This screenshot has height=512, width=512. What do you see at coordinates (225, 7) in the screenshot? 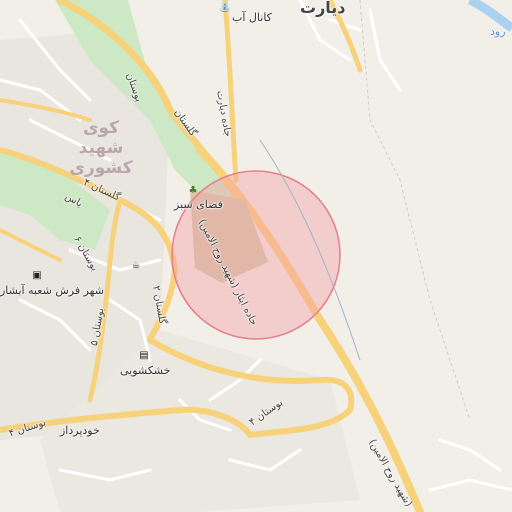
I see `tap-icon: ⛲` at bounding box center [225, 7].